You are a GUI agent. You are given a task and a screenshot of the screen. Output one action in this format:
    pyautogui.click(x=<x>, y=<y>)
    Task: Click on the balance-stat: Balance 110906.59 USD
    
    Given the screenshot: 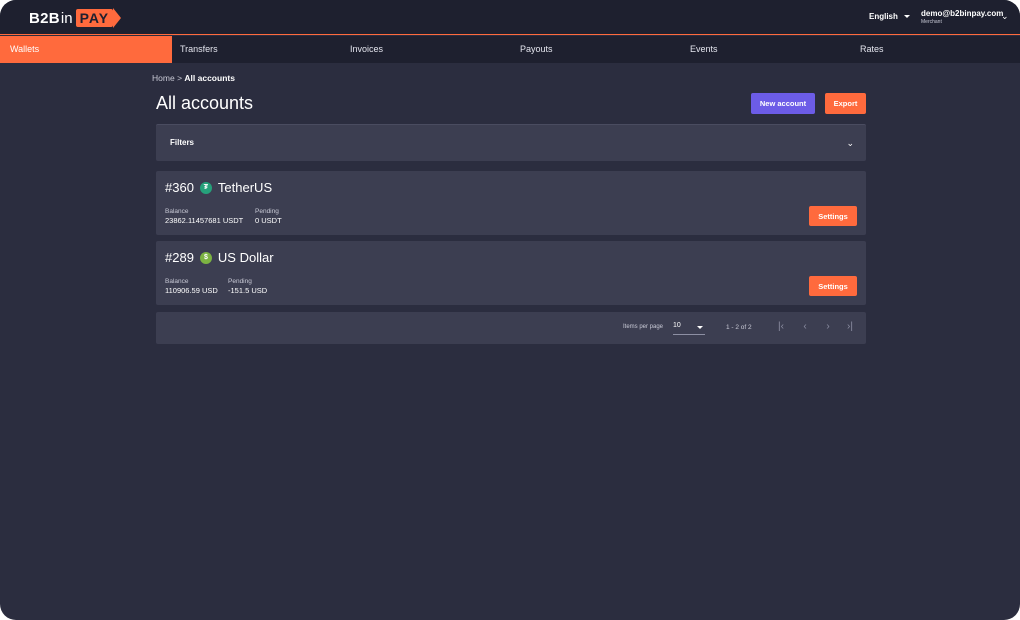 What is the action you would take?
    pyautogui.click(x=191, y=286)
    